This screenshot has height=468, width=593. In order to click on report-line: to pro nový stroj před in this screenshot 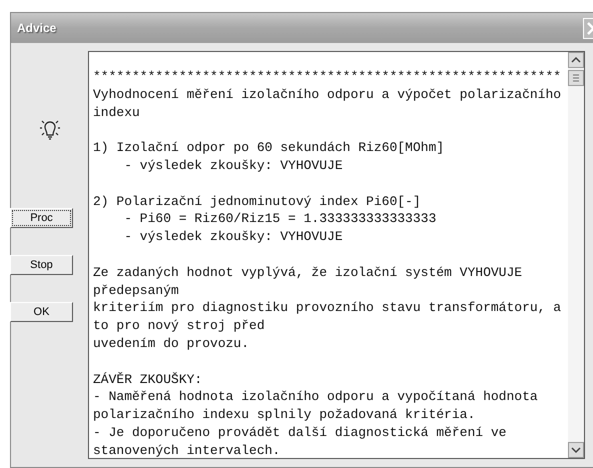, I will do `click(179, 326)`.